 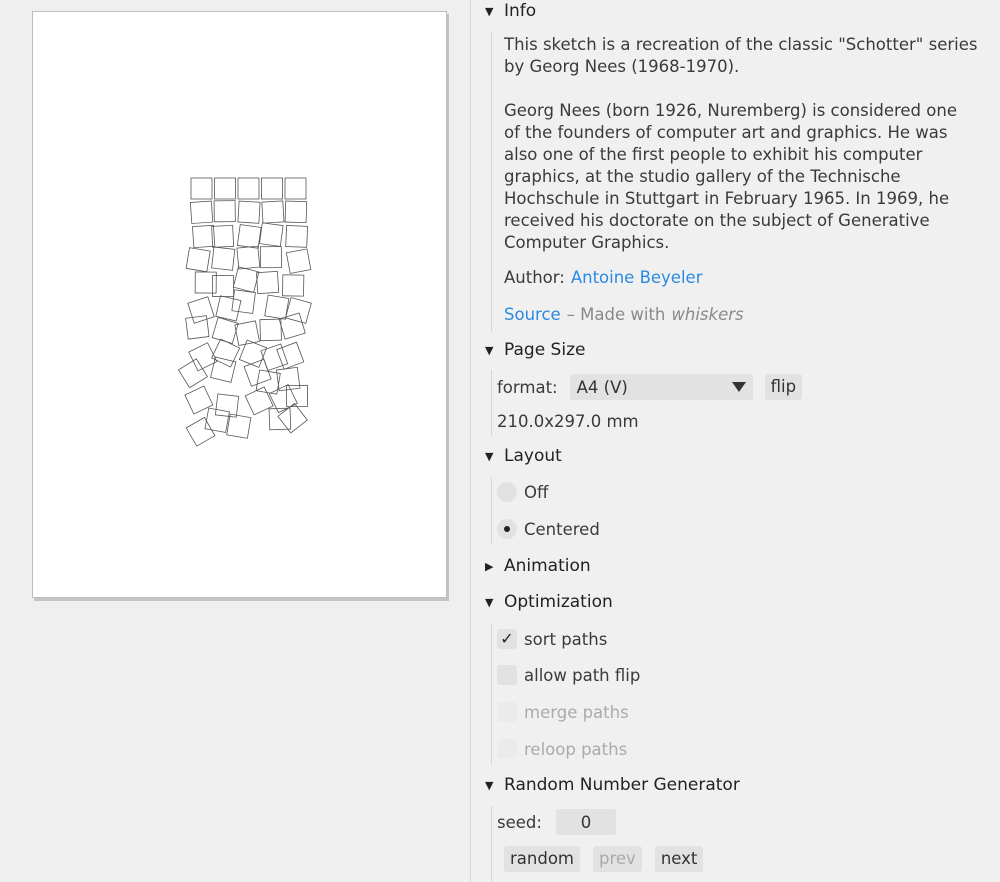 What do you see at coordinates (507, 639) in the screenshot?
I see `check-icon: ✓` at bounding box center [507, 639].